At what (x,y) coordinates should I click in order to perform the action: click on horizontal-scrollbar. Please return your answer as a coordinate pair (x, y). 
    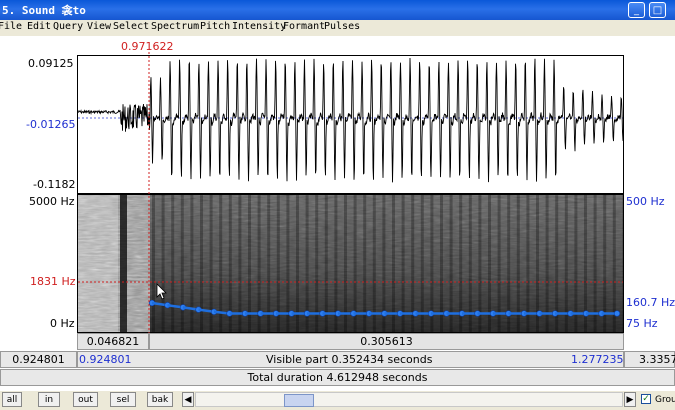
    Looking at the image, I should click on (409, 399).